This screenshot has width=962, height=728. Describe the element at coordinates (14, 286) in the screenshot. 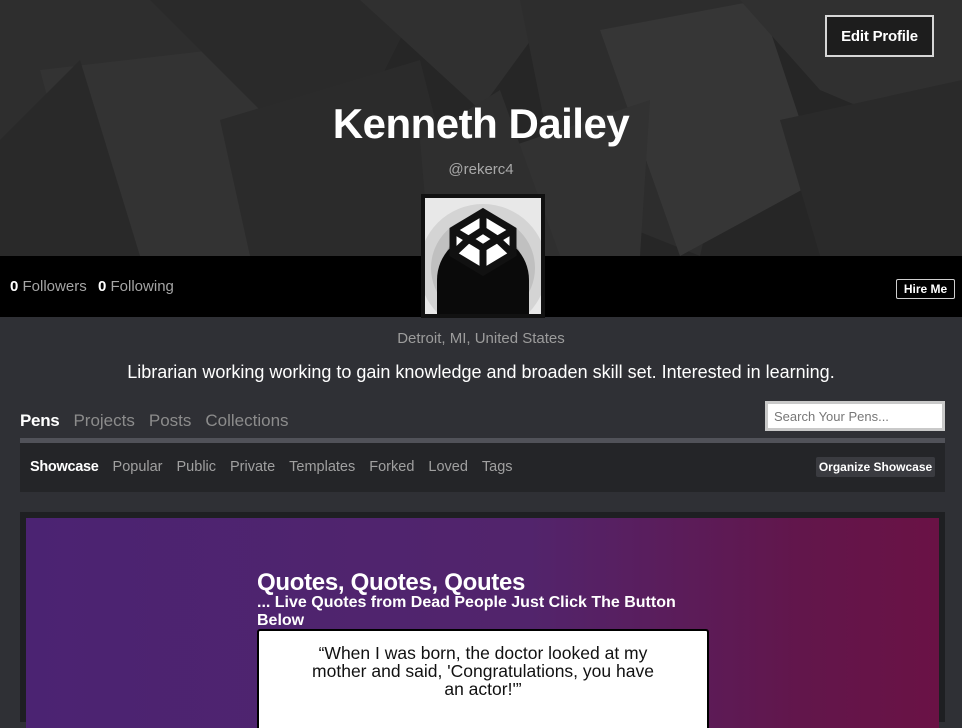

I see `followers-count: 0` at that location.